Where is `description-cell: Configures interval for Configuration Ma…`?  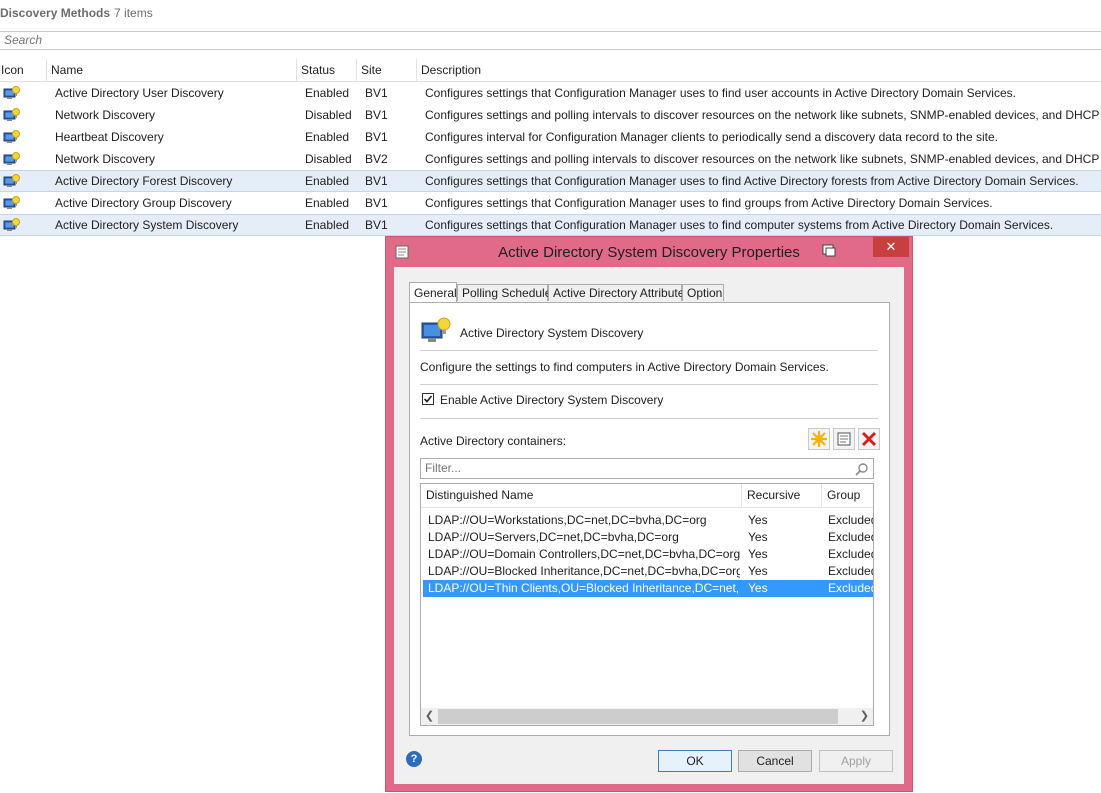 description-cell: Configures interval for Configuration Ma… is located at coordinates (711, 137).